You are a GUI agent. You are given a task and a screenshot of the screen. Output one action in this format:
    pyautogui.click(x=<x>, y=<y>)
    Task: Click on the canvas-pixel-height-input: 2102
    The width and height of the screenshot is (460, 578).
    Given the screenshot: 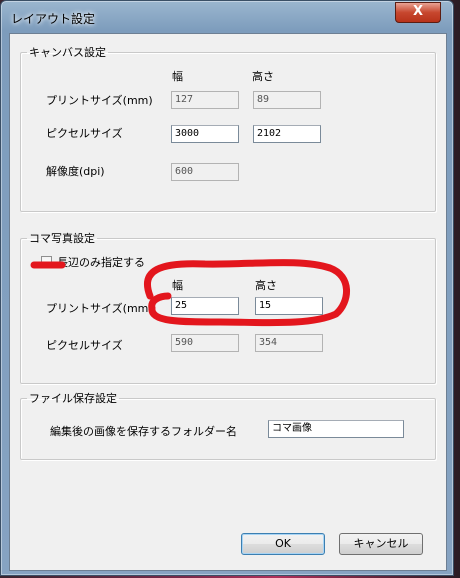 What is the action you would take?
    pyautogui.click(x=287, y=134)
    